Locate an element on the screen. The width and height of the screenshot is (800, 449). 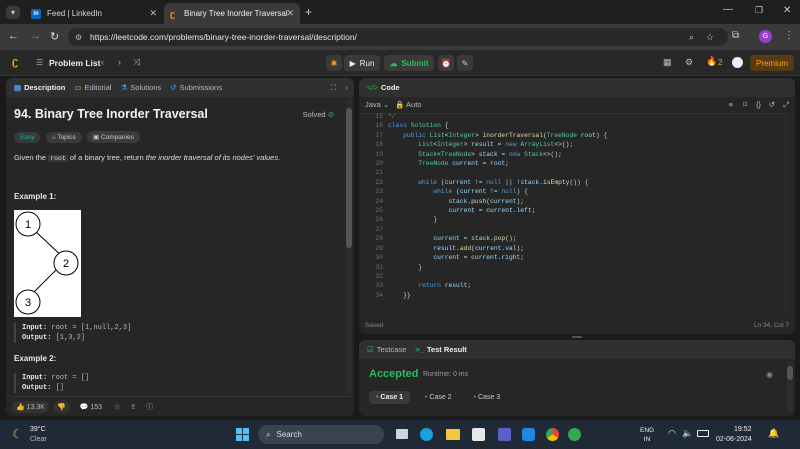
next-problem-icon: › is located at coordinates (119, 62).